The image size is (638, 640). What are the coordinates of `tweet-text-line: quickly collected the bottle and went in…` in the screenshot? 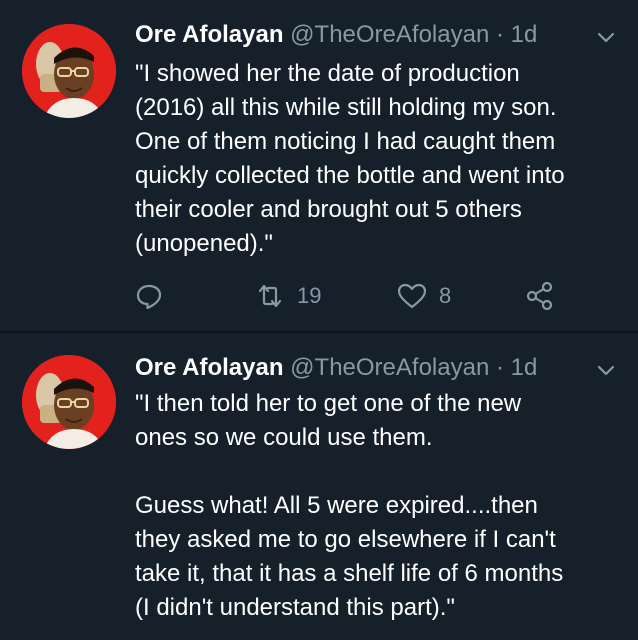 It's located at (350, 175).